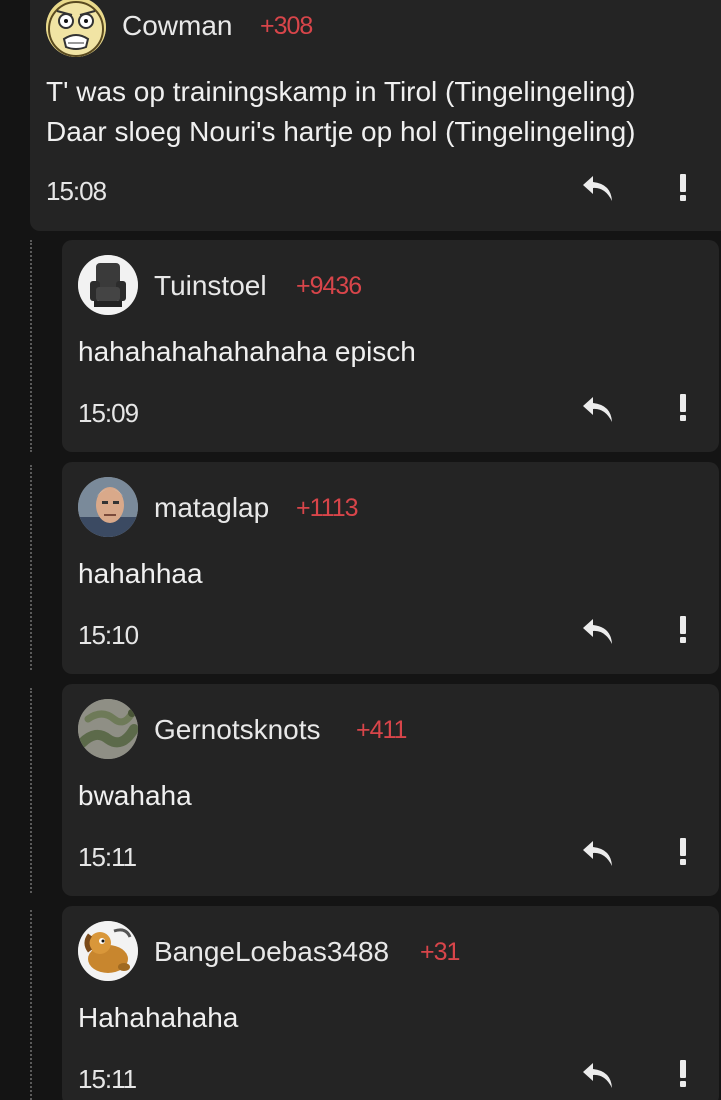  I want to click on comment-line: Hahahahaha, so click(158, 1017).